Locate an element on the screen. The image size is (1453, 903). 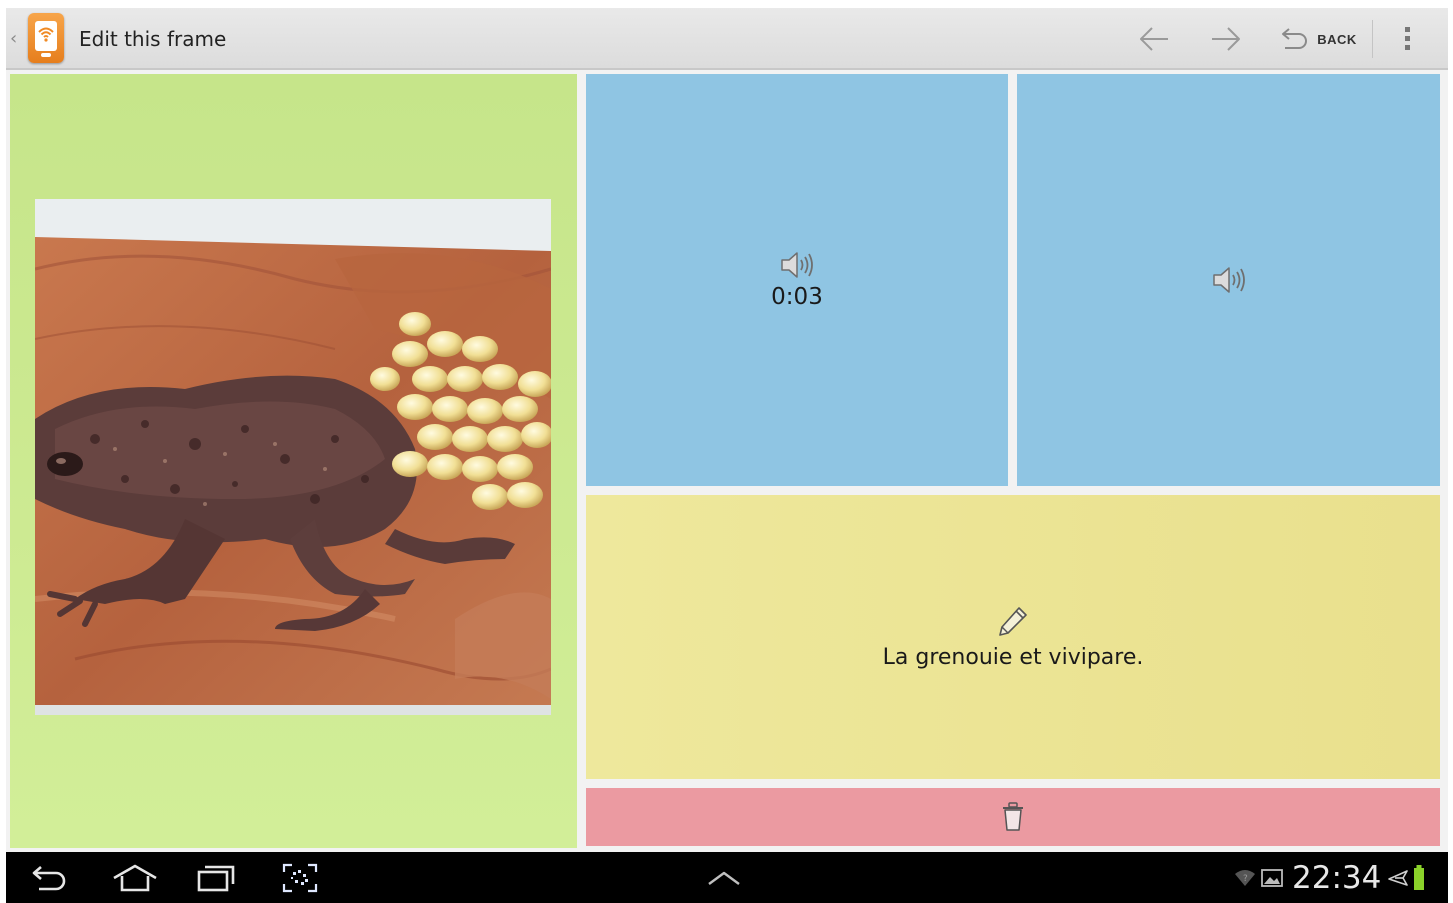
frame-caption: La grenouie et vivipare. is located at coordinates (1013, 657).